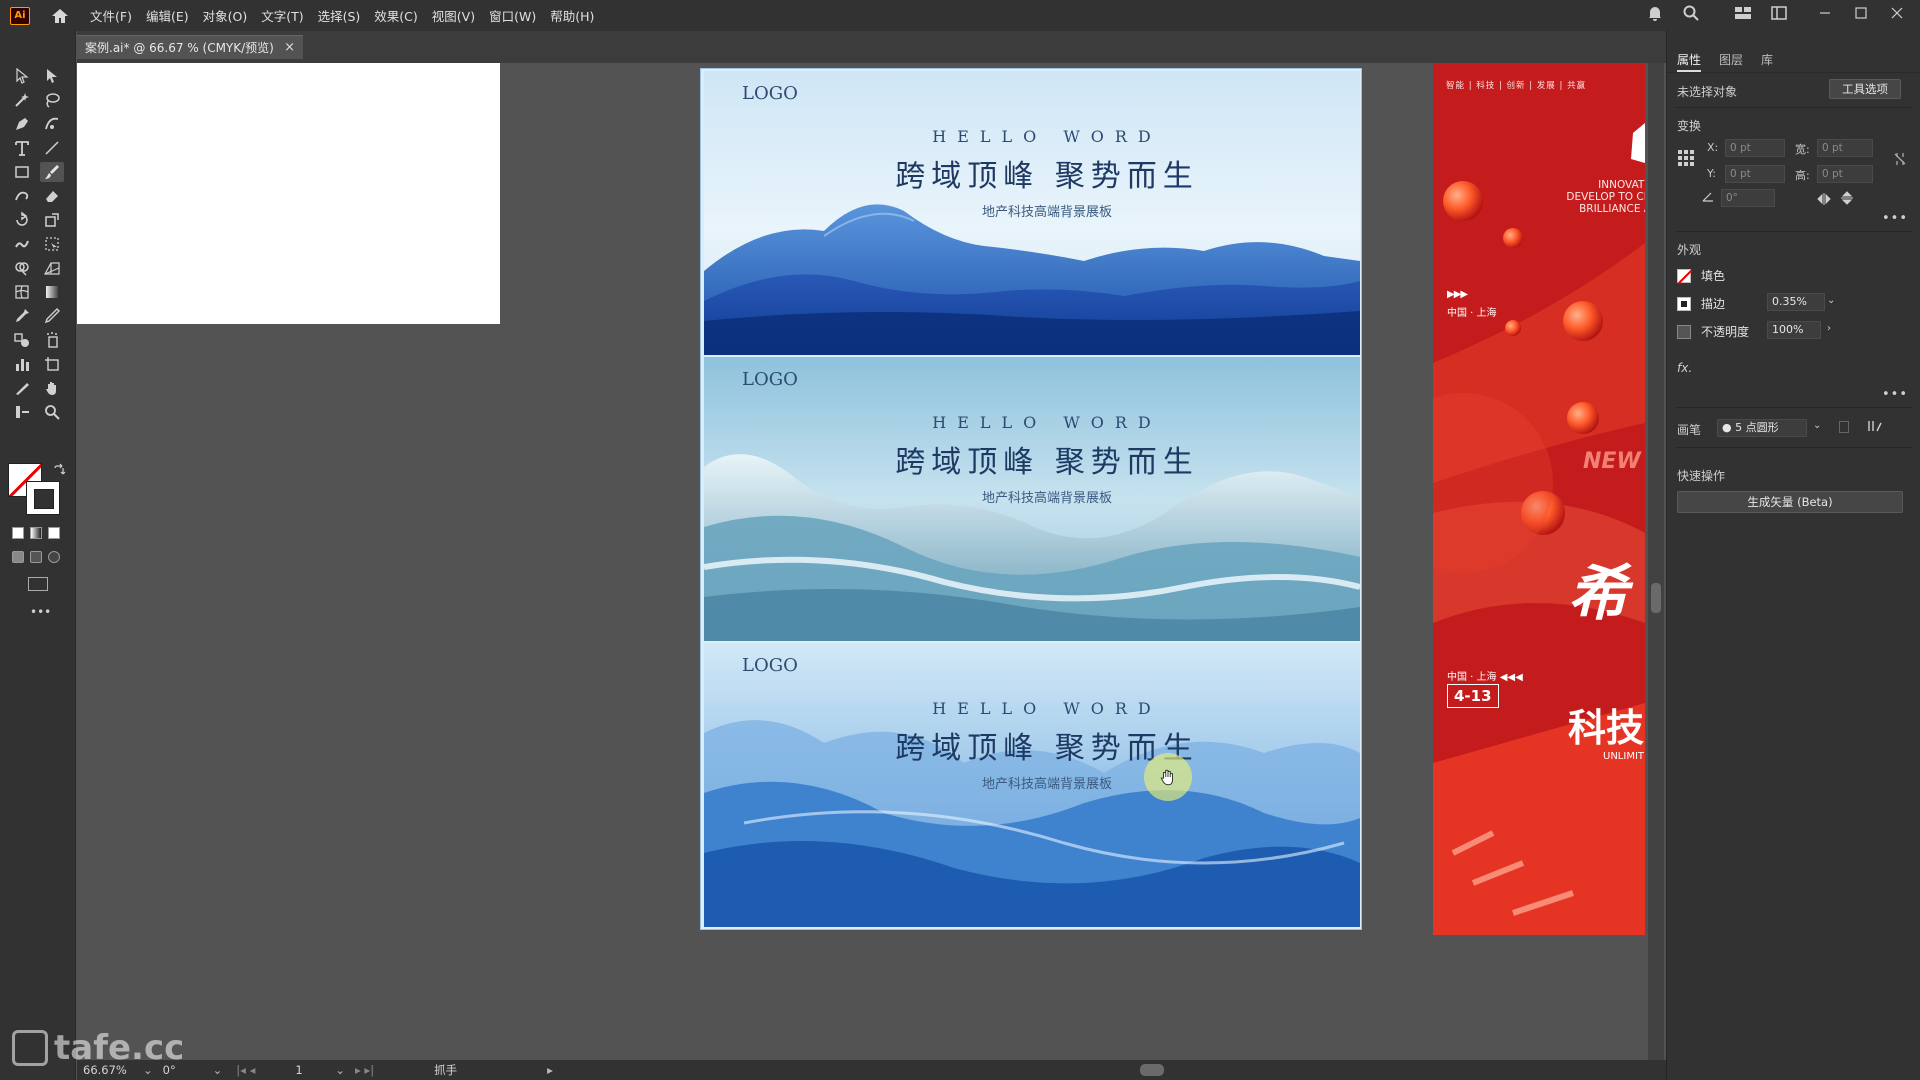  Describe the element at coordinates (1796, 302) in the screenshot. I see `stroke-weight-field: 0.35%` at that location.